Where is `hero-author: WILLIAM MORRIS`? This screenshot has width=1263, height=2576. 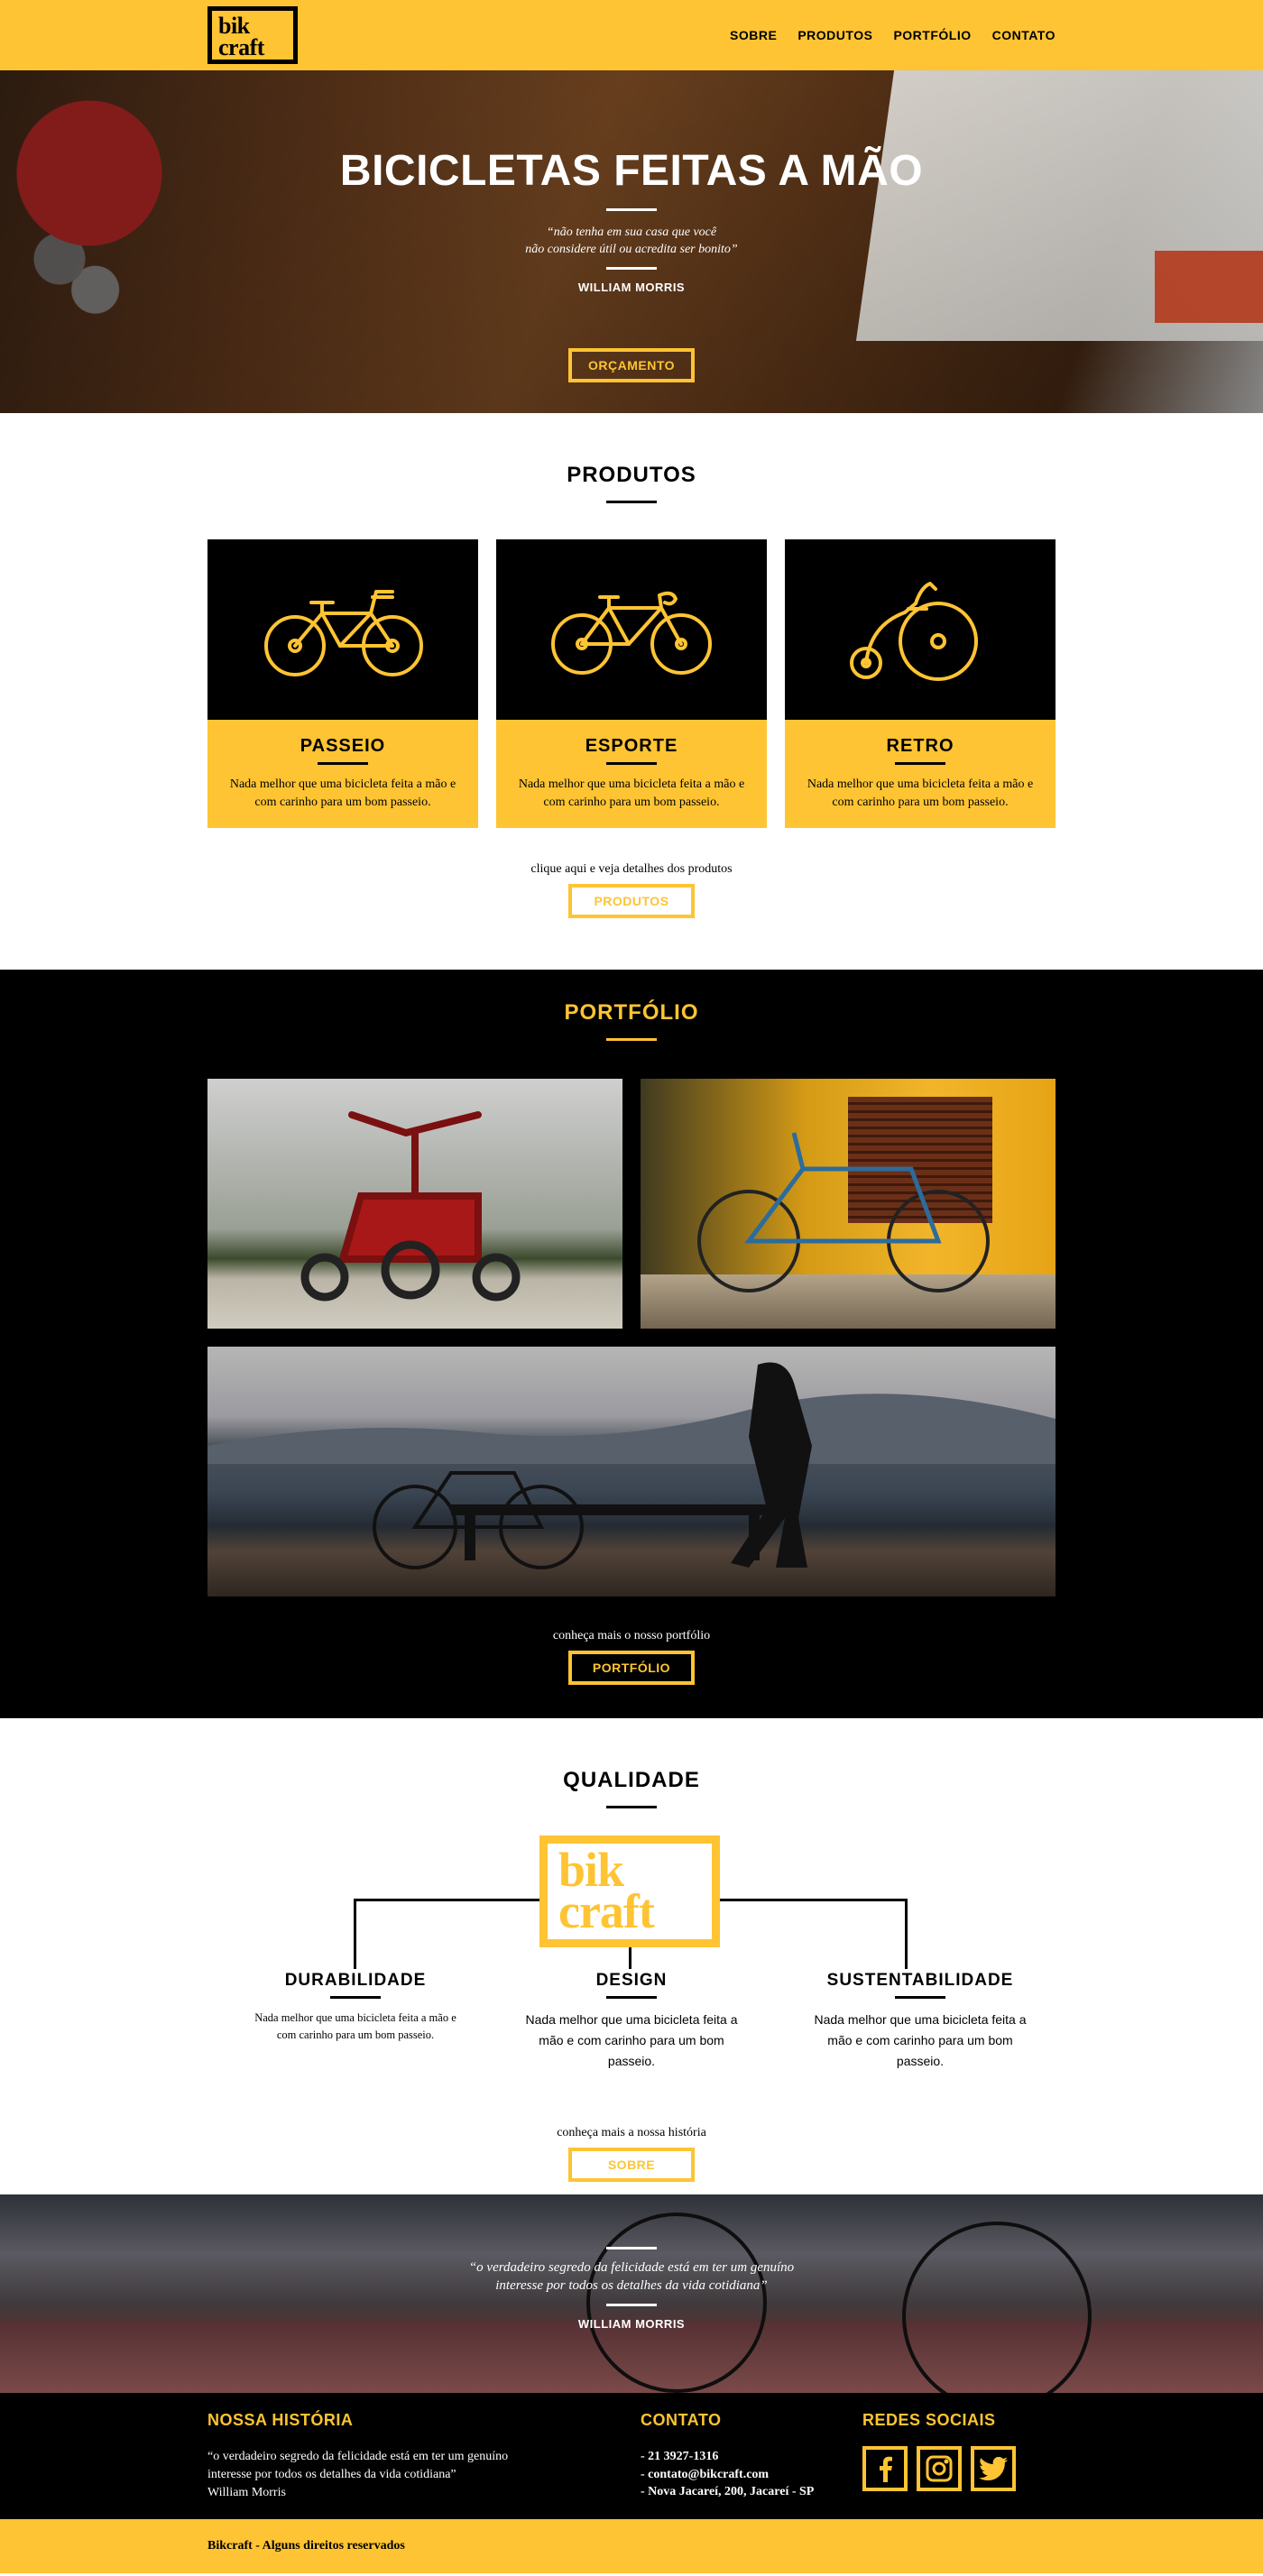
hero-author: WILLIAM MORRIS is located at coordinates (631, 287).